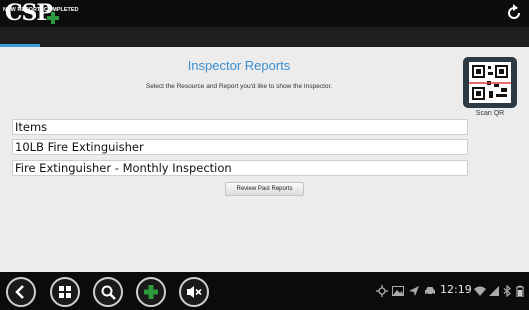 This screenshot has height=310, width=529. I want to click on tab-new-report: NEW REPORT, so click(21, 10).